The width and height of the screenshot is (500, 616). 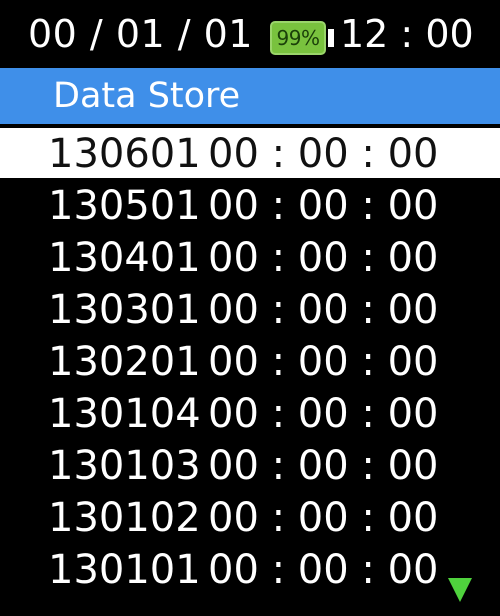 What do you see at coordinates (124, 310) in the screenshot?
I see `record-id: 130301` at bounding box center [124, 310].